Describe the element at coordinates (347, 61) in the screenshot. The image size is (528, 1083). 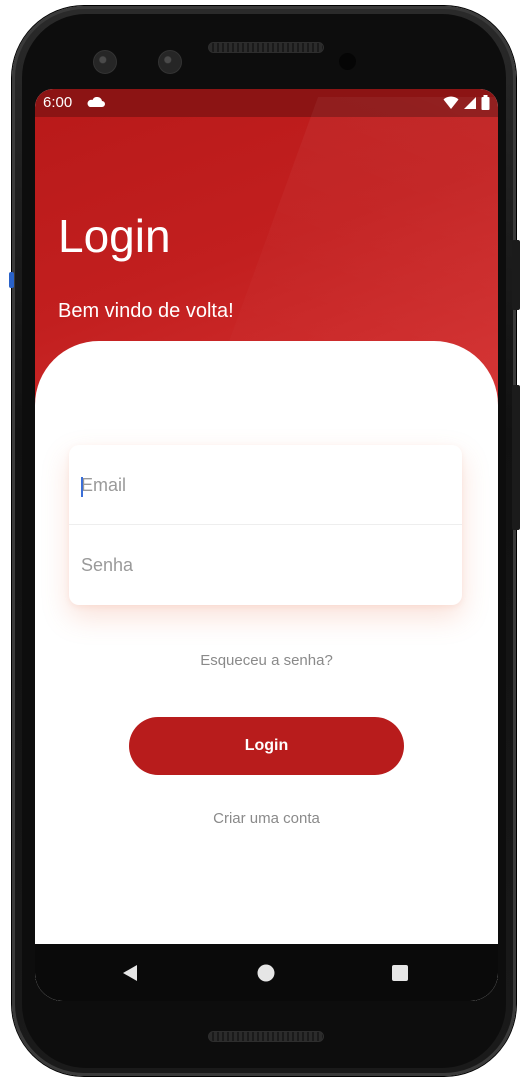
I see `proximity-sensor` at that location.